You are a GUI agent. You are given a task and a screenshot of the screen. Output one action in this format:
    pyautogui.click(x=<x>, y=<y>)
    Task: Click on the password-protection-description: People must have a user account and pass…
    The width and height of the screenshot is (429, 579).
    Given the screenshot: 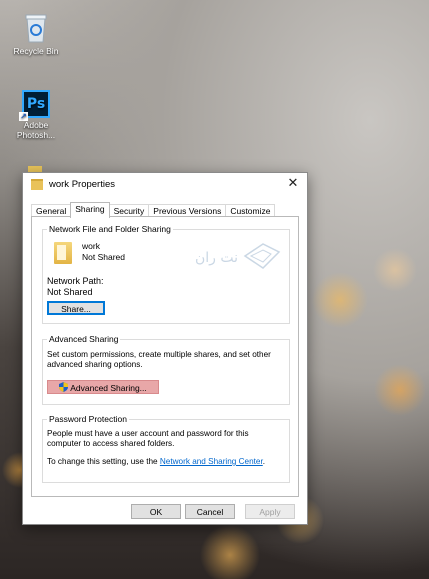 What is the action you would take?
    pyautogui.click(x=148, y=438)
    